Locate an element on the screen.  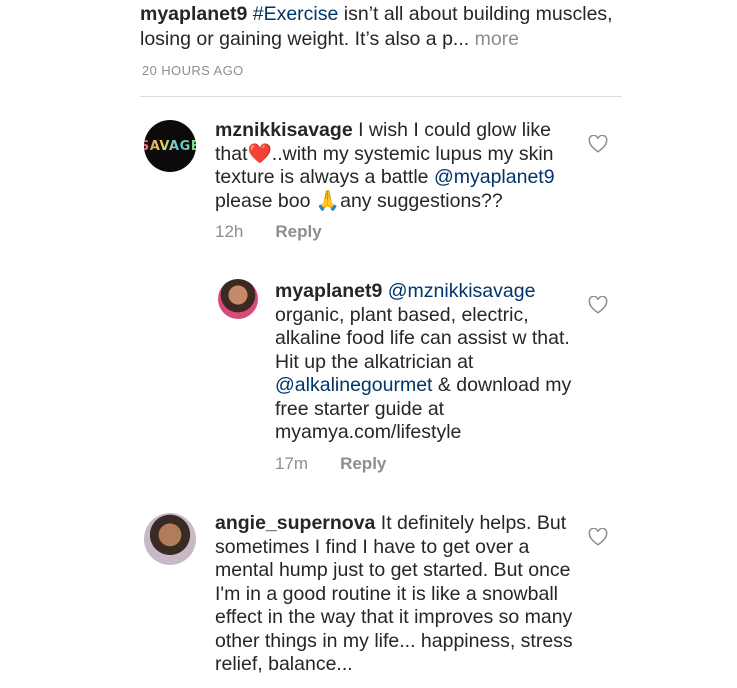
post-timestamp: 20 HOURS AGO is located at coordinates (193, 70).